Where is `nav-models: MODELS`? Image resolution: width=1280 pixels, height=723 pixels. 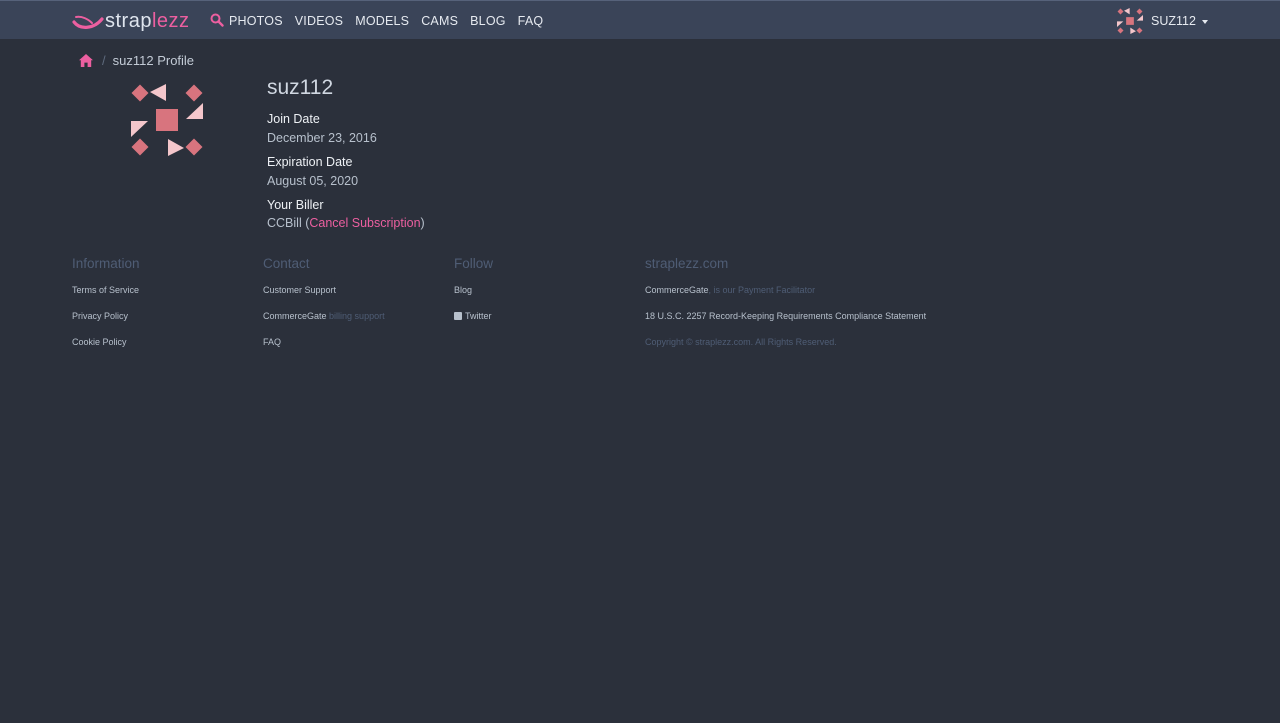
nav-models: MODELS is located at coordinates (382, 21).